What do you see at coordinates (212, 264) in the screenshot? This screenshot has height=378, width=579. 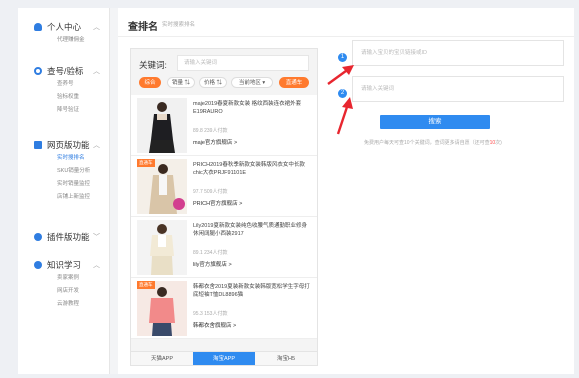 I see `item-shop-link: lily官方旗舰店 >` at bounding box center [212, 264].